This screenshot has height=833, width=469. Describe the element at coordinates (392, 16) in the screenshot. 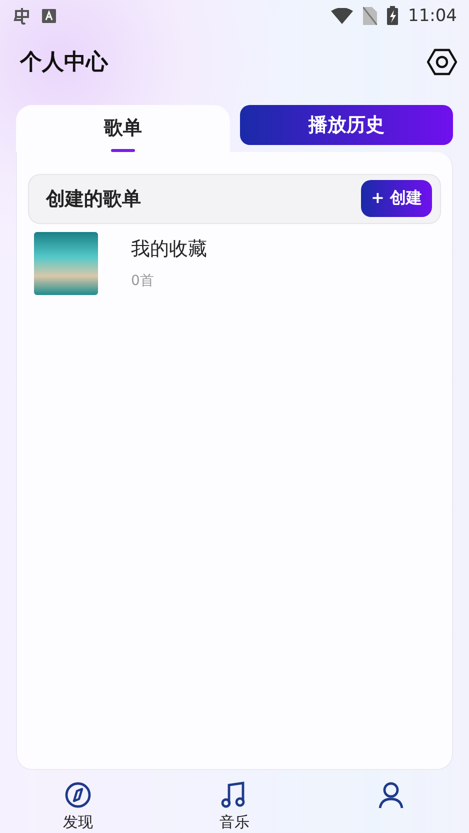

I see `battery-charging-icon` at that location.